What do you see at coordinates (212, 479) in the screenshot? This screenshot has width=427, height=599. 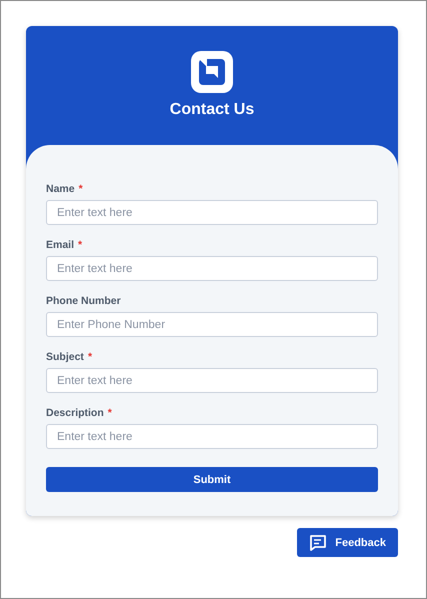 I see `submit-button: Submit` at bounding box center [212, 479].